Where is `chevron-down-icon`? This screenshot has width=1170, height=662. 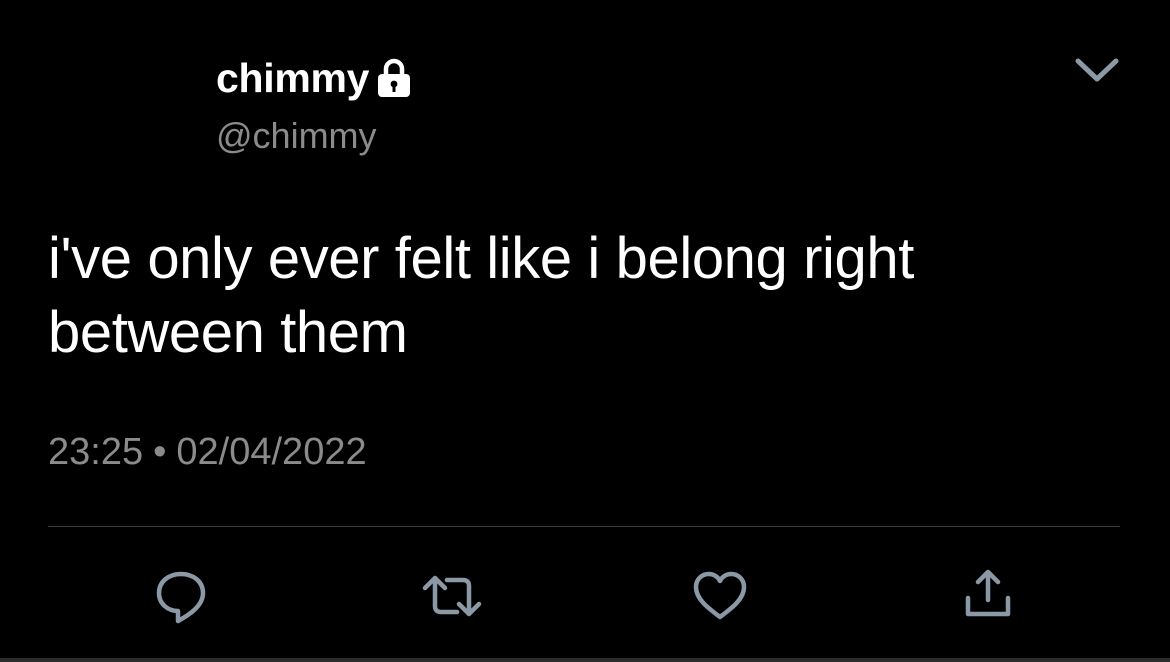
chevron-down-icon is located at coordinates (1097, 69).